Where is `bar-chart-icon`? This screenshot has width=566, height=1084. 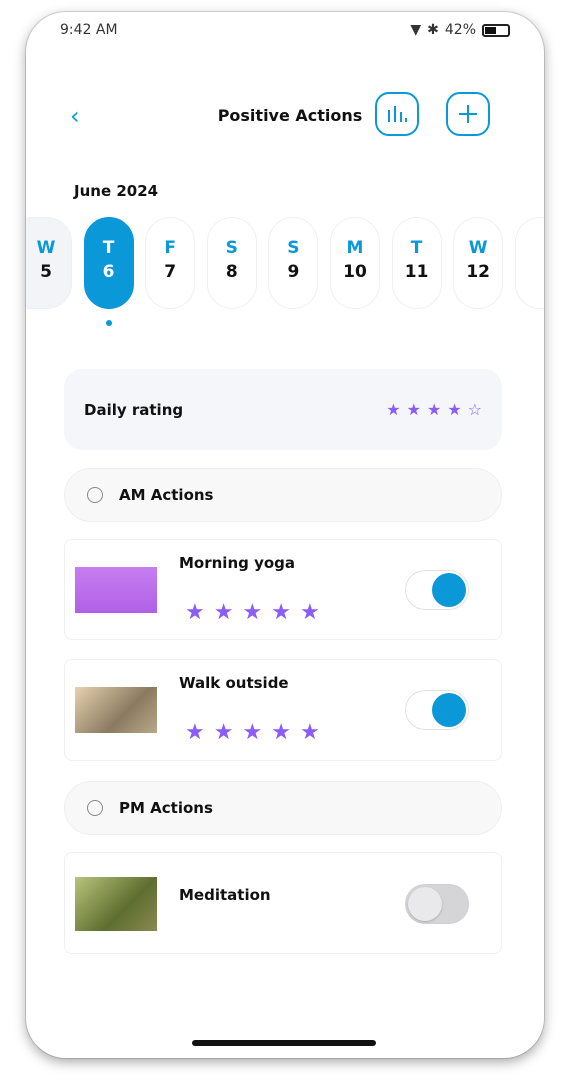
bar-chart-icon is located at coordinates (397, 114).